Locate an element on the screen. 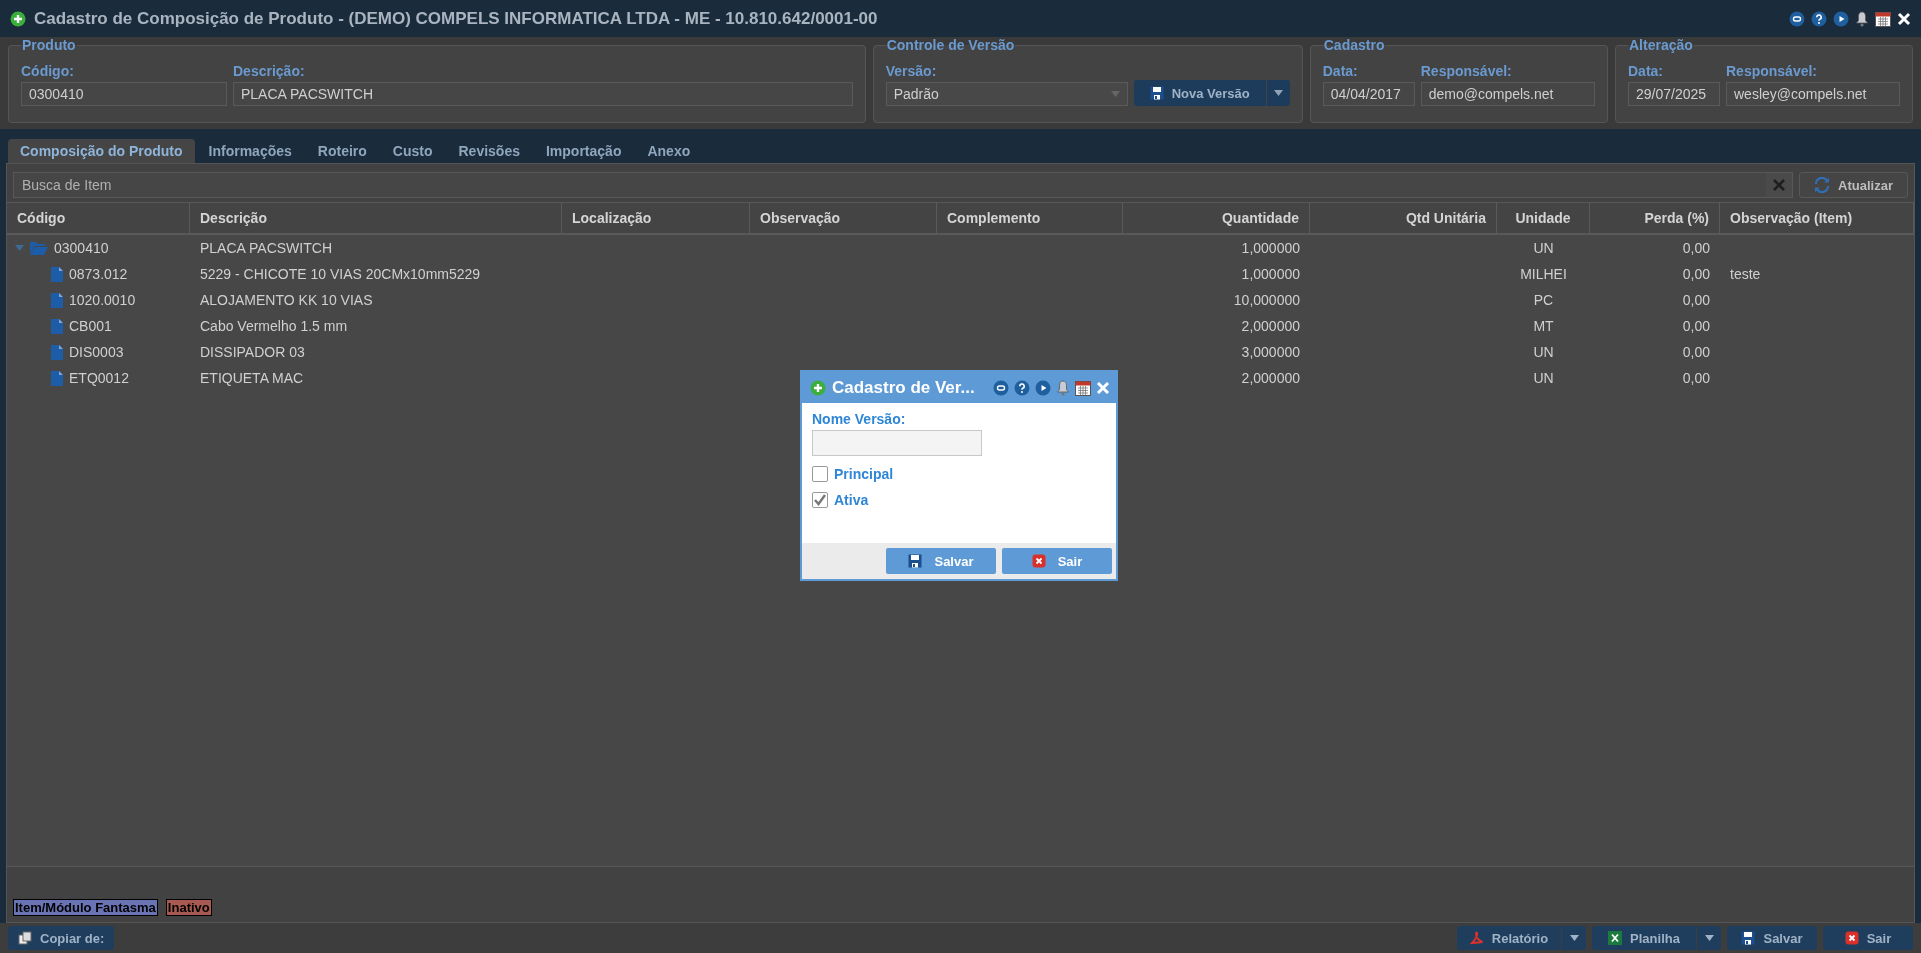  column-header: Qtd Unitária is located at coordinates (1403, 218).